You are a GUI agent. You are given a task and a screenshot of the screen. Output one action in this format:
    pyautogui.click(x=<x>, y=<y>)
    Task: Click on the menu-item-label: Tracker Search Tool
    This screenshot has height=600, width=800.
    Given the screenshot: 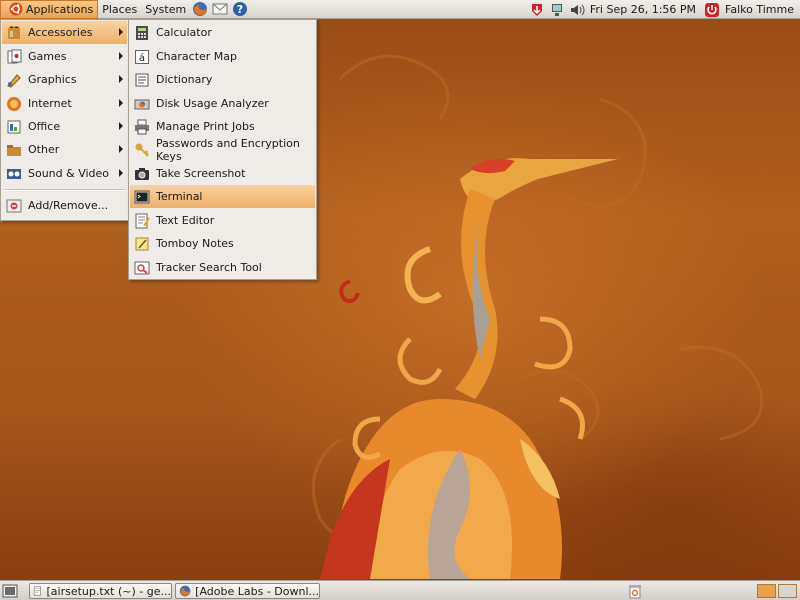 What is the action you would take?
    pyautogui.click(x=209, y=267)
    